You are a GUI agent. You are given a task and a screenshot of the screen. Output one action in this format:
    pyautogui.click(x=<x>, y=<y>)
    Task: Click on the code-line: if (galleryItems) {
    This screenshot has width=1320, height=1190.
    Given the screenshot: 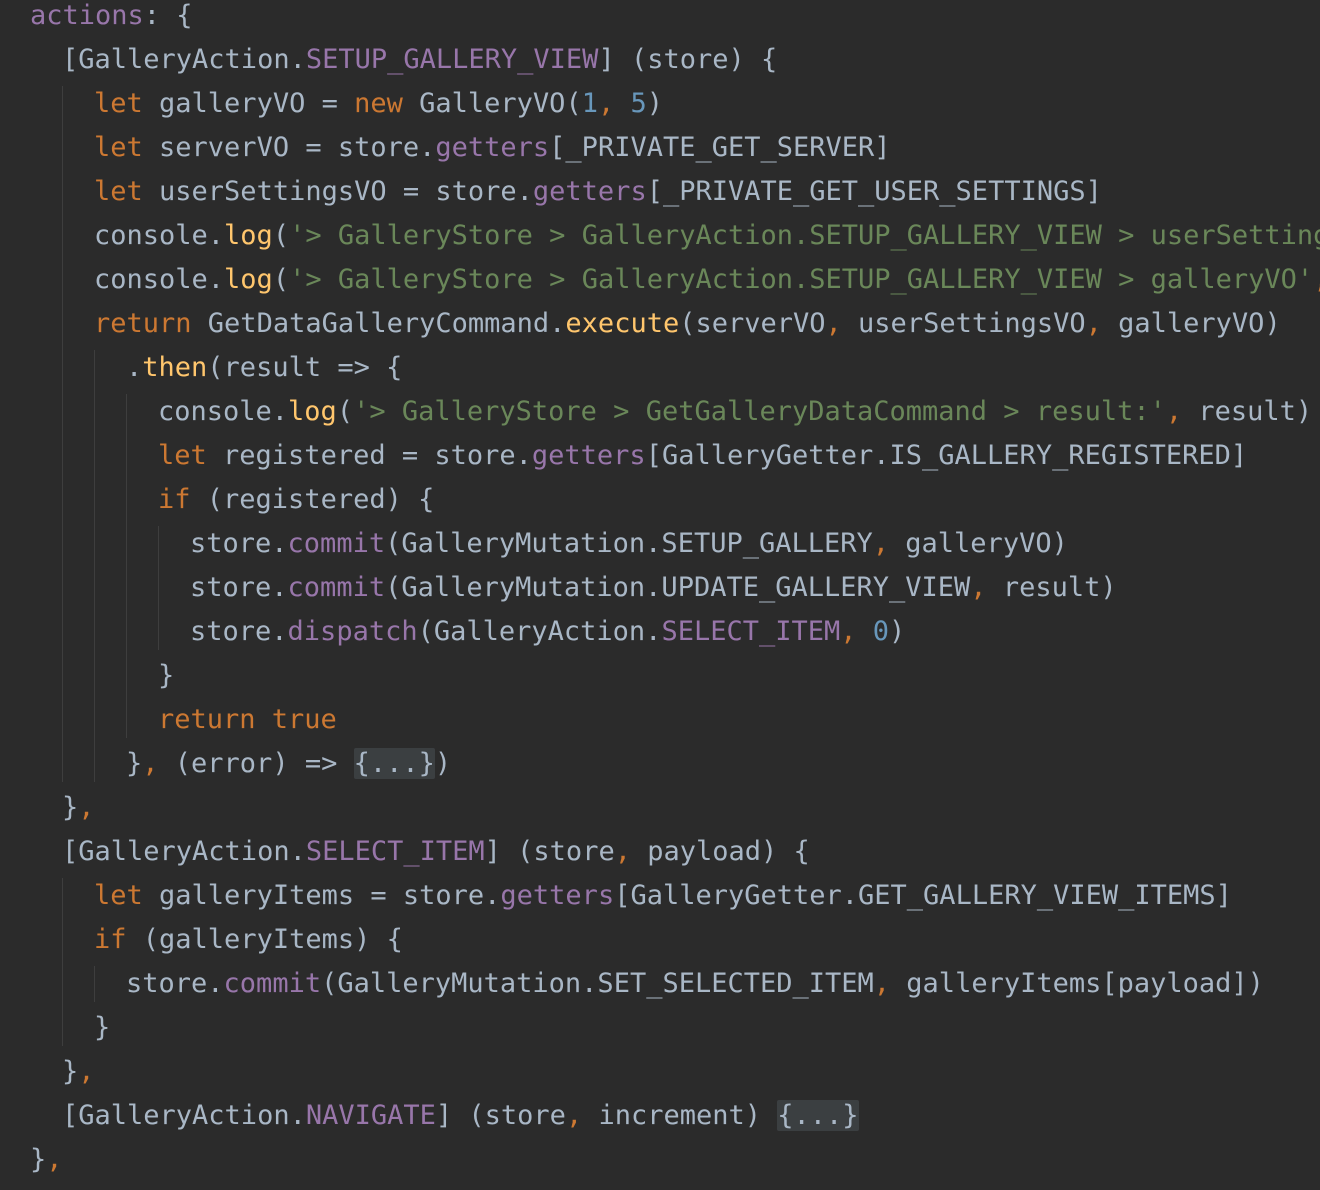 What is the action you would take?
    pyautogui.click(x=248, y=940)
    